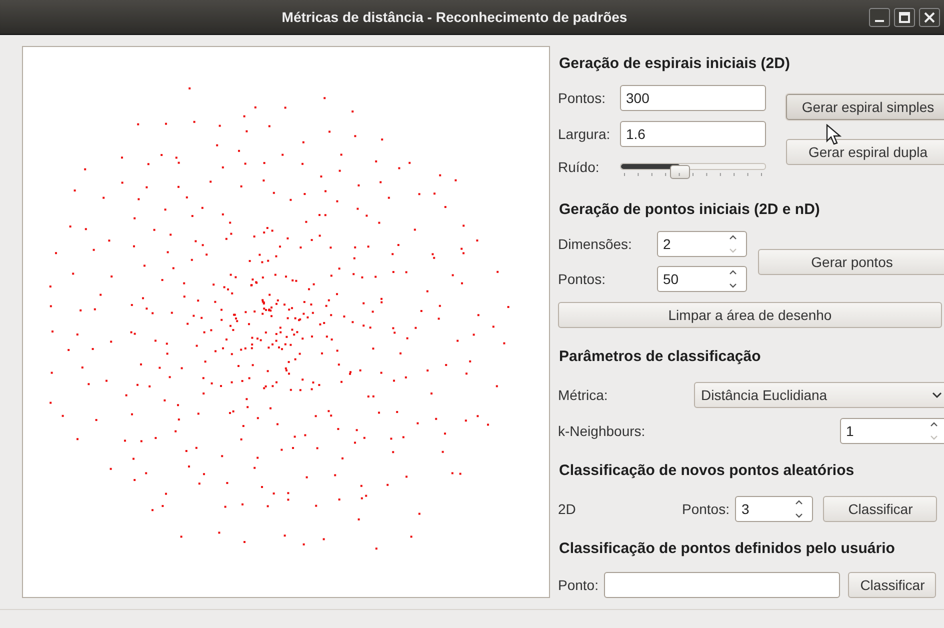  Describe the element at coordinates (706, 471) in the screenshot. I see `section-heading: Classificação de novos pontos aleatórios` at that location.